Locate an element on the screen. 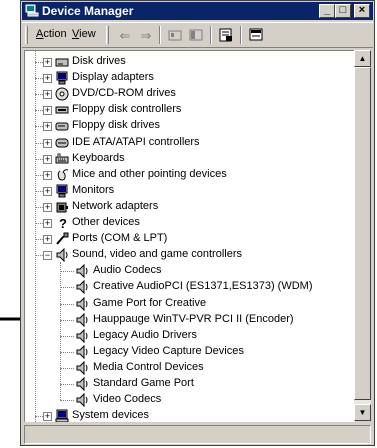  close-button: × is located at coordinates (362, 11).